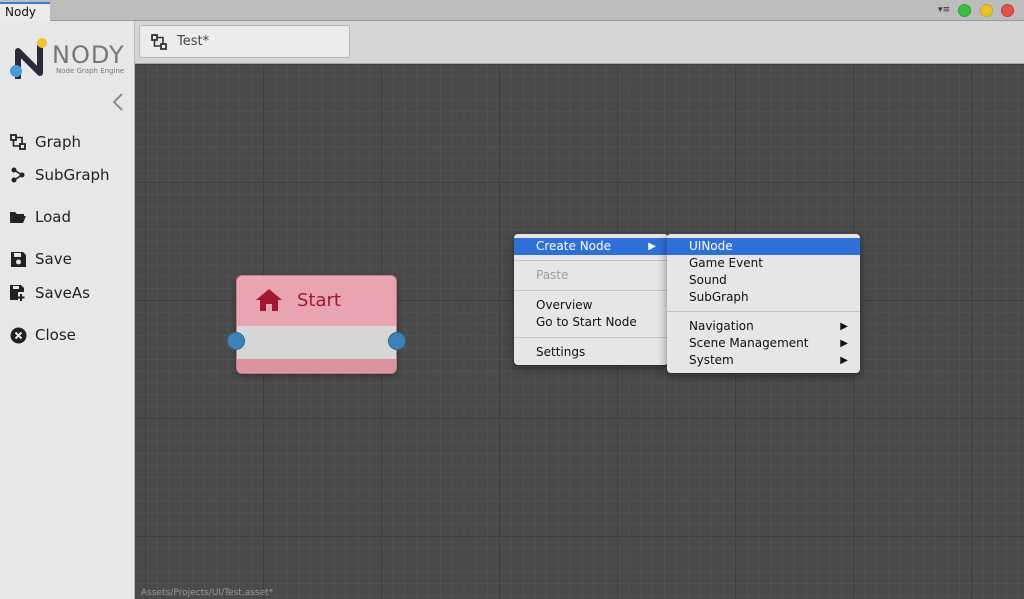 This screenshot has width=1024, height=599. I want to click on submenu-item-game-event: Game Event, so click(763, 263).